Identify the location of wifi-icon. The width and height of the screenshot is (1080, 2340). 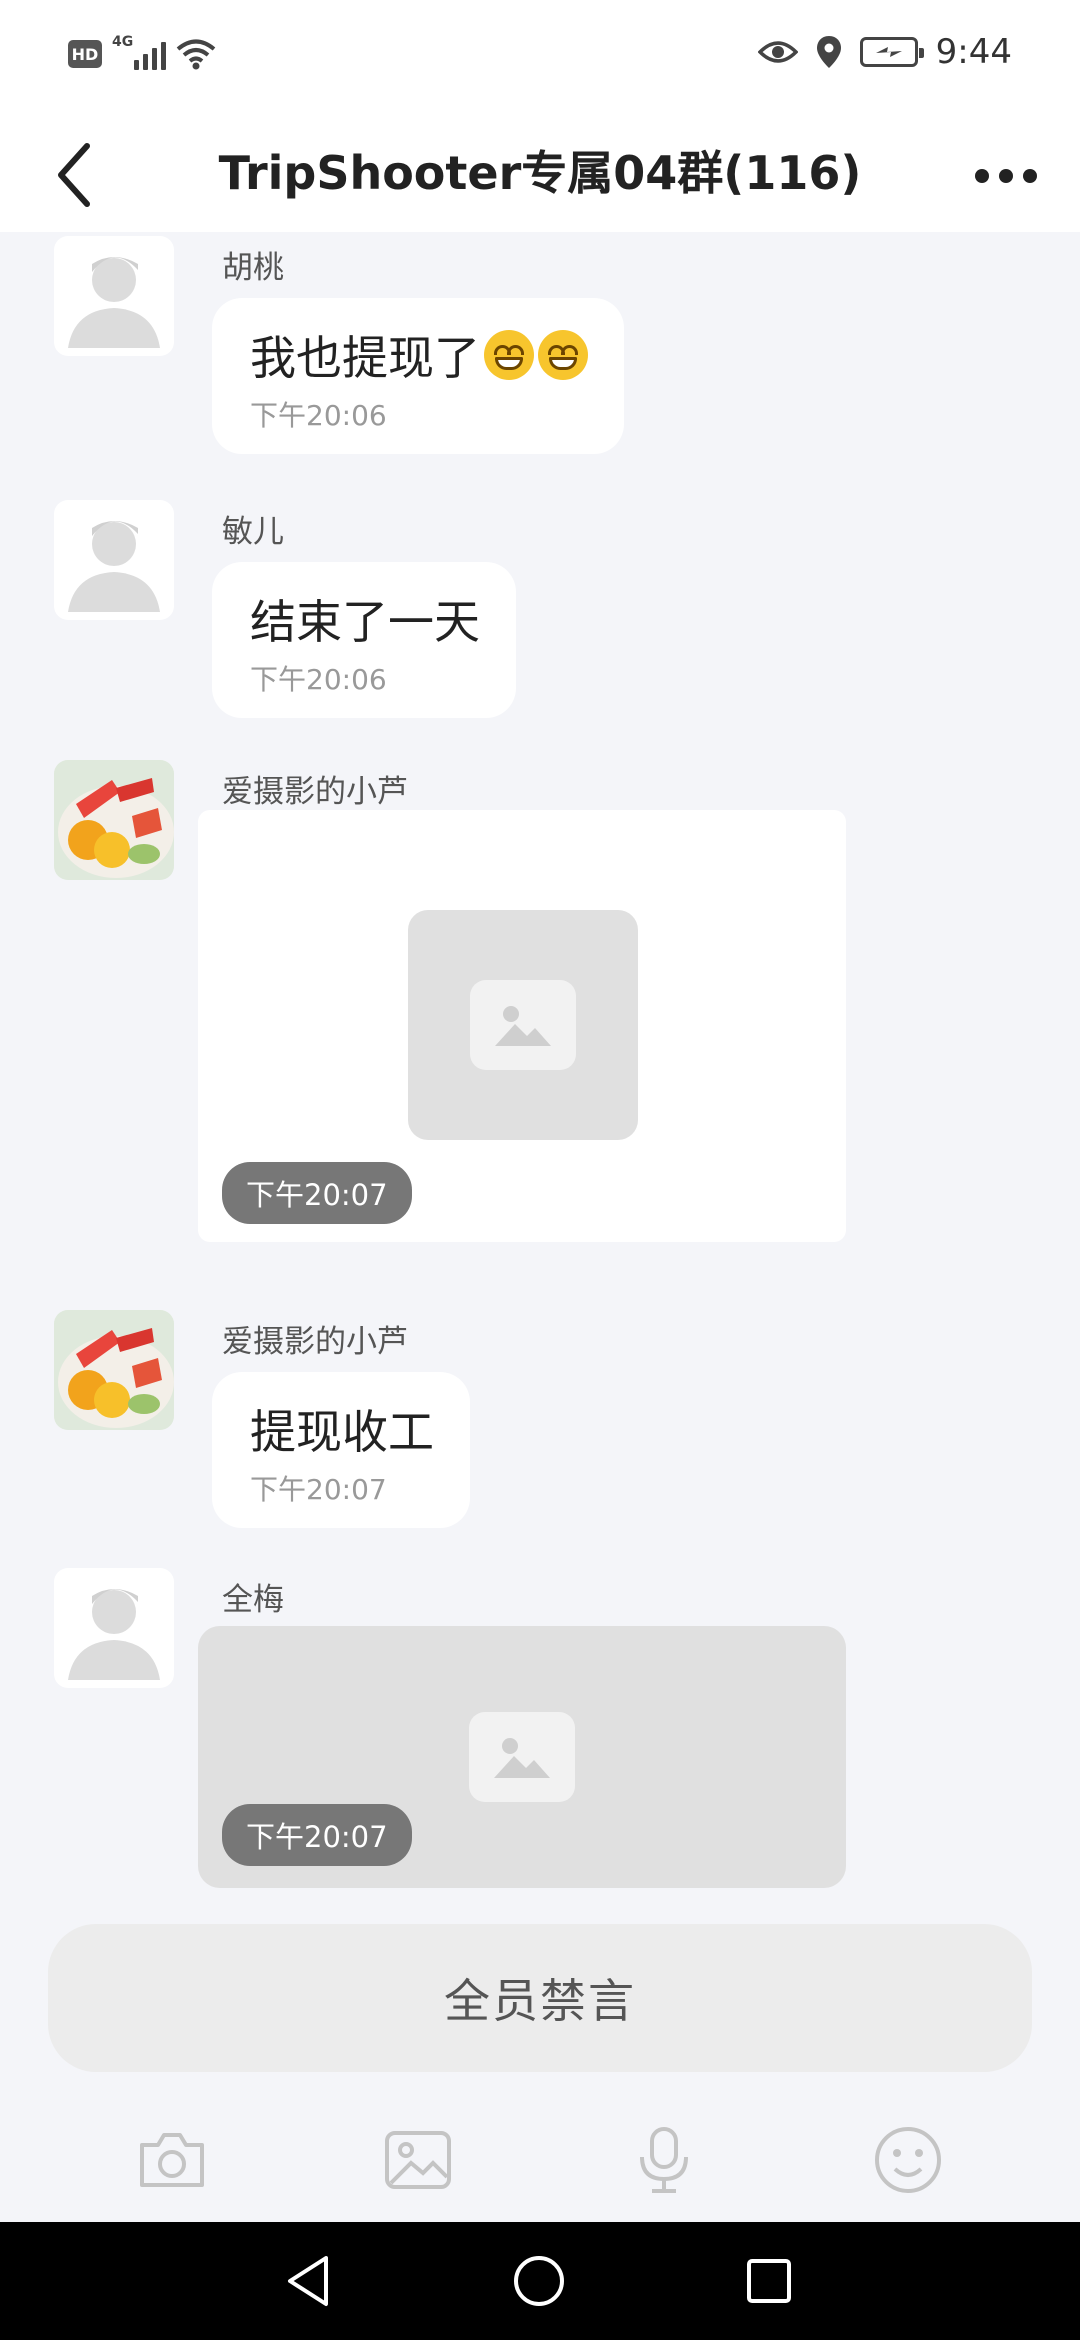
(196, 54).